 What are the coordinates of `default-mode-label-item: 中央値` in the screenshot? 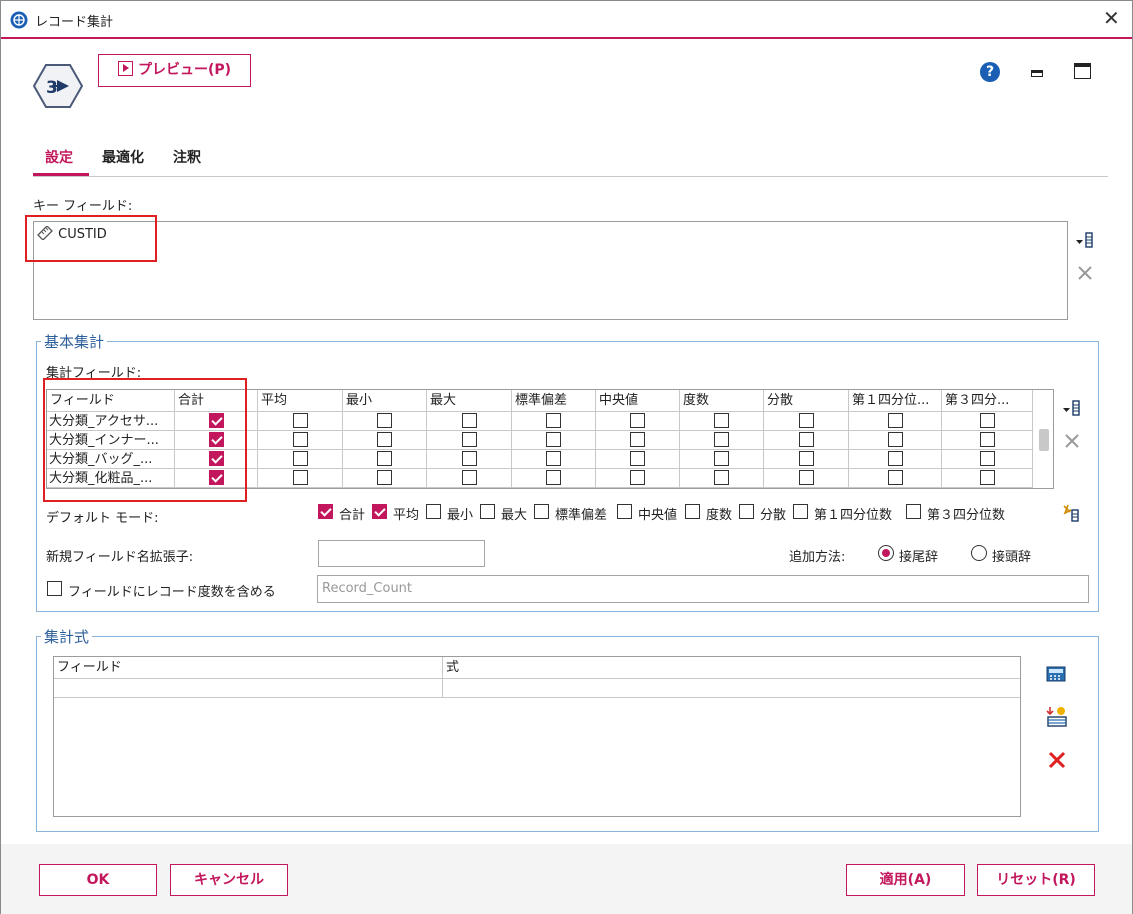 It's located at (658, 515).